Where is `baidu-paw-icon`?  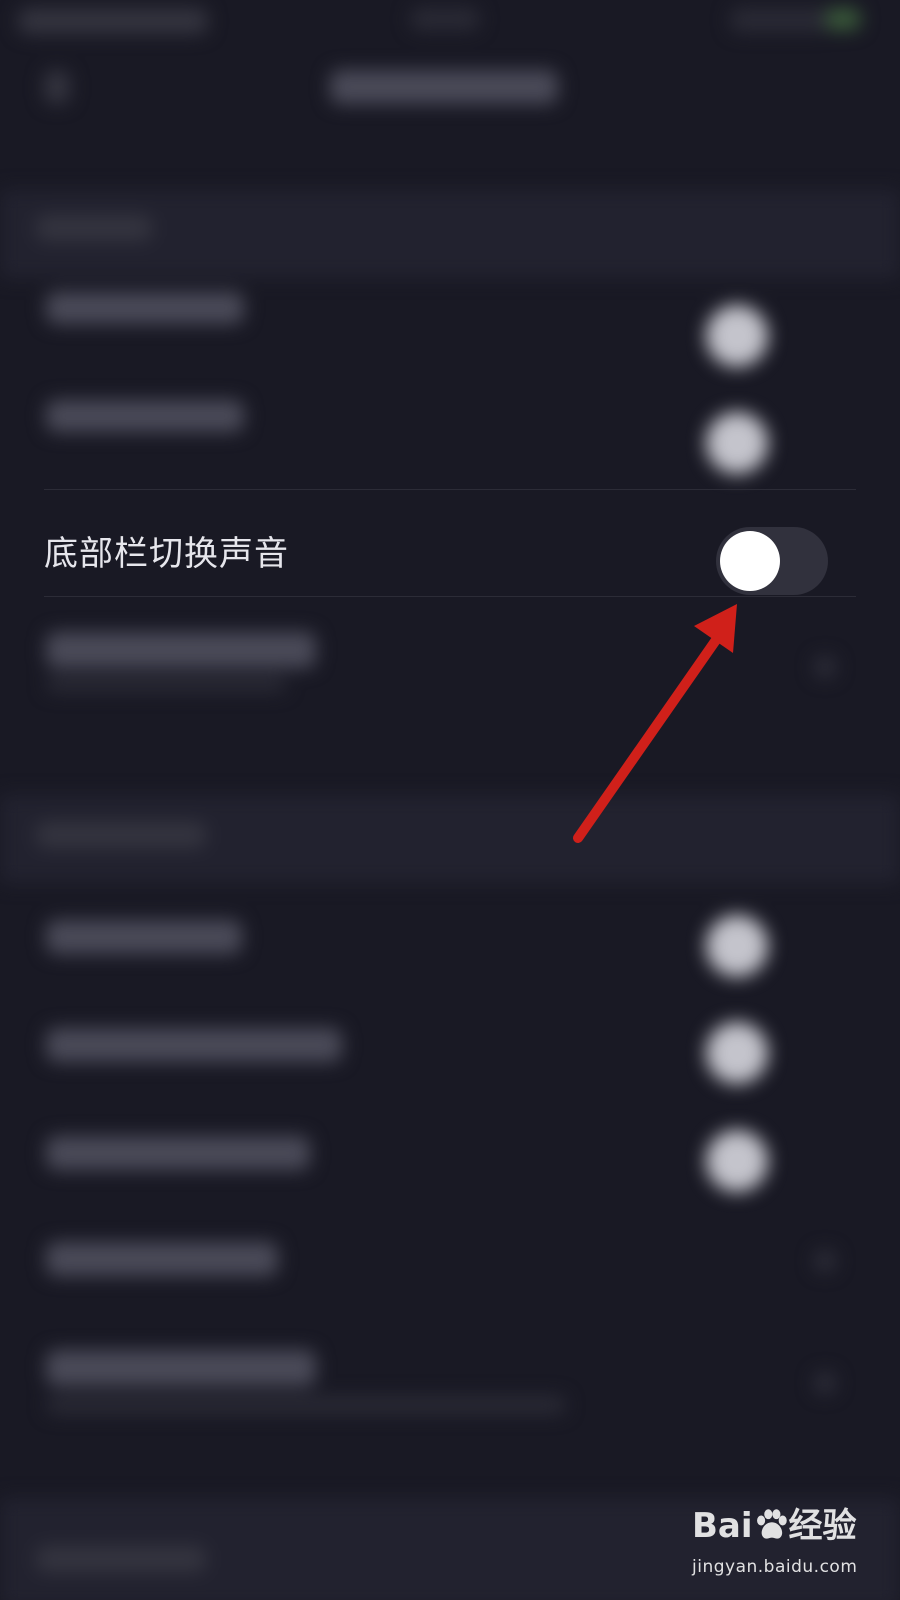
baidu-paw-icon is located at coordinates (771, 1524).